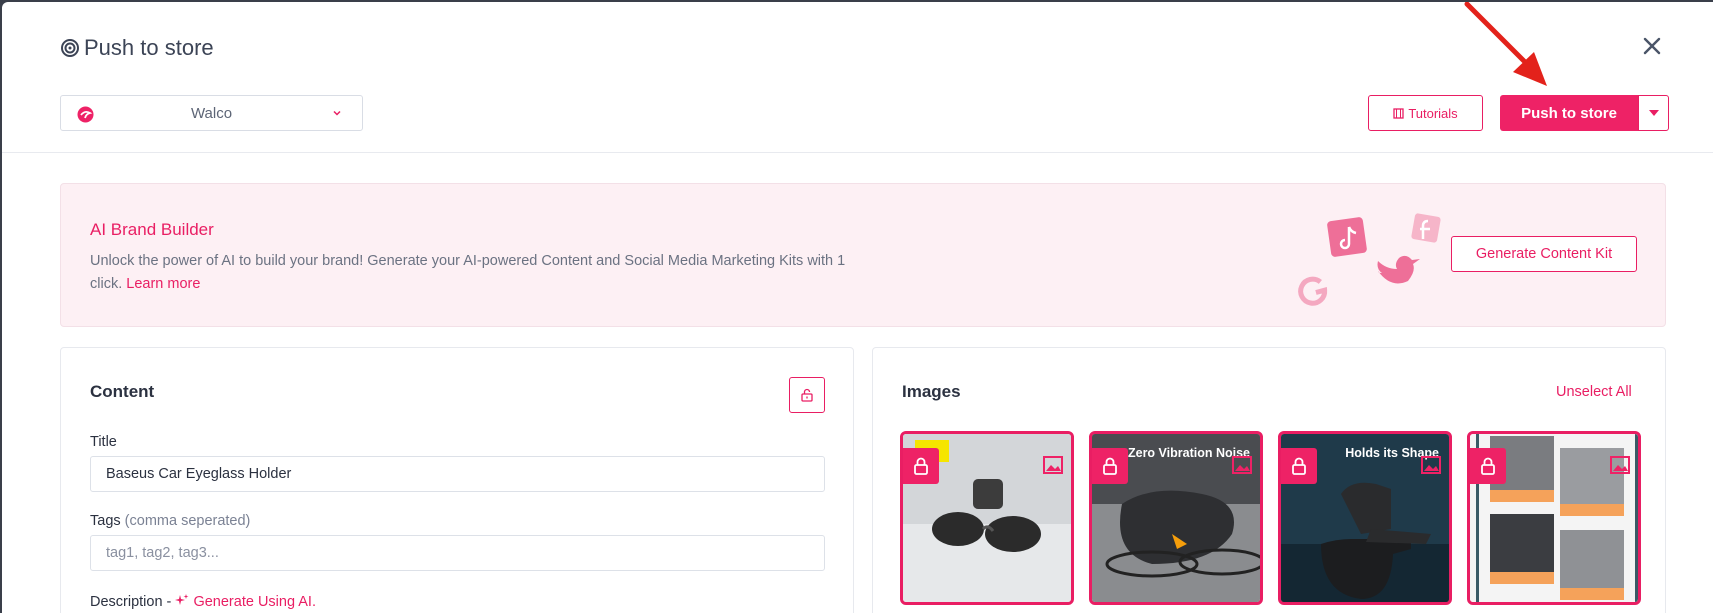  What do you see at coordinates (1398, 113) in the screenshot?
I see `film-icon` at bounding box center [1398, 113].